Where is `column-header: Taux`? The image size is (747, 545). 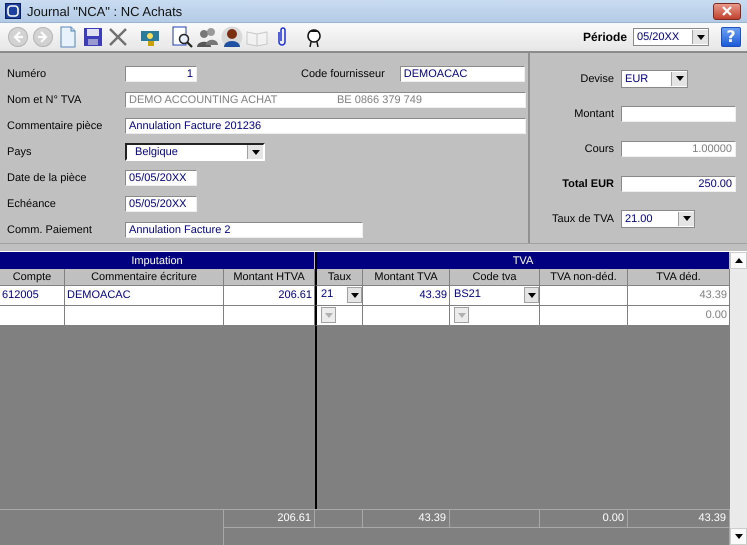
column-header: Taux is located at coordinates (339, 277).